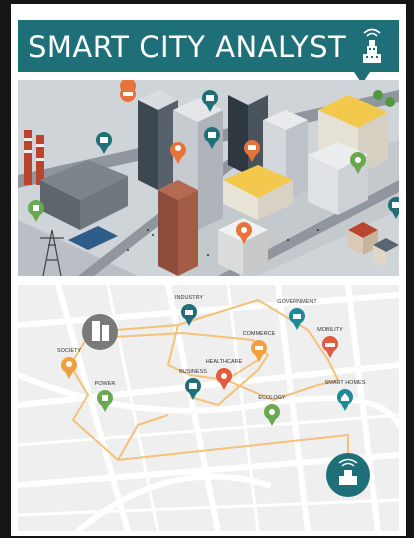 The height and width of the screenshot is (538, 414). Describe the element at coordinates (189, 315) in the screenshot. I see `factory-icon` at that location.